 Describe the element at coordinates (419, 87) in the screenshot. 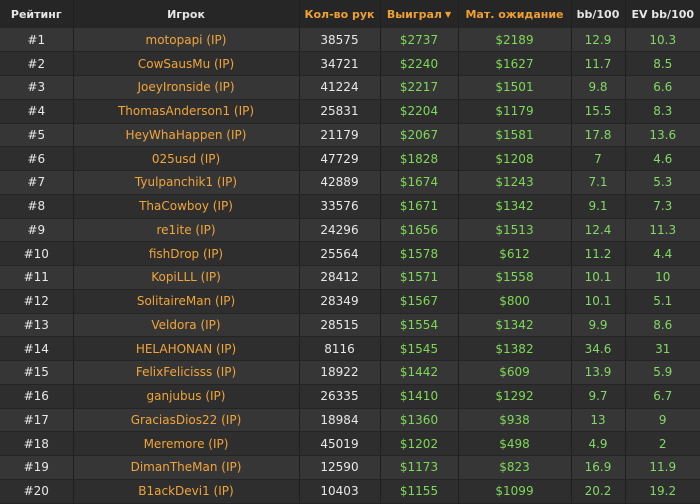

I see `won-cell: $2217` at that location.